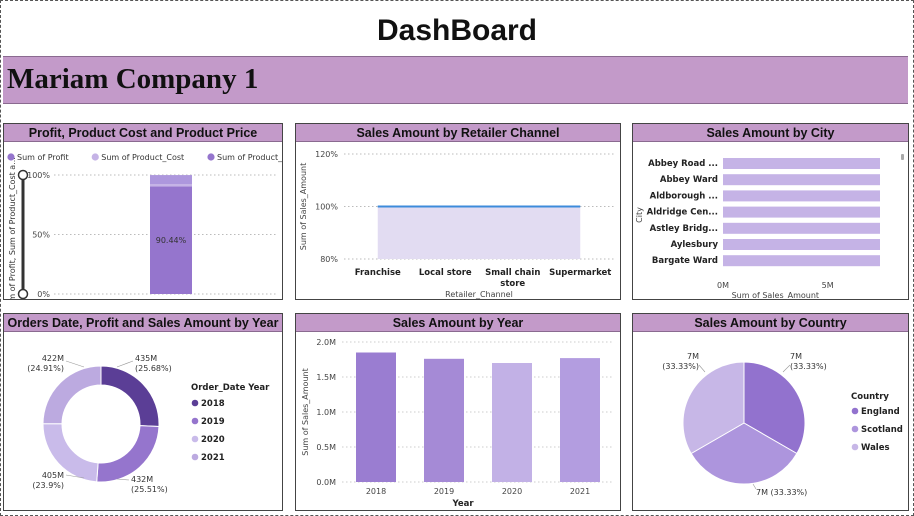  I want to click on year-bar-2019, so click(444, 420).